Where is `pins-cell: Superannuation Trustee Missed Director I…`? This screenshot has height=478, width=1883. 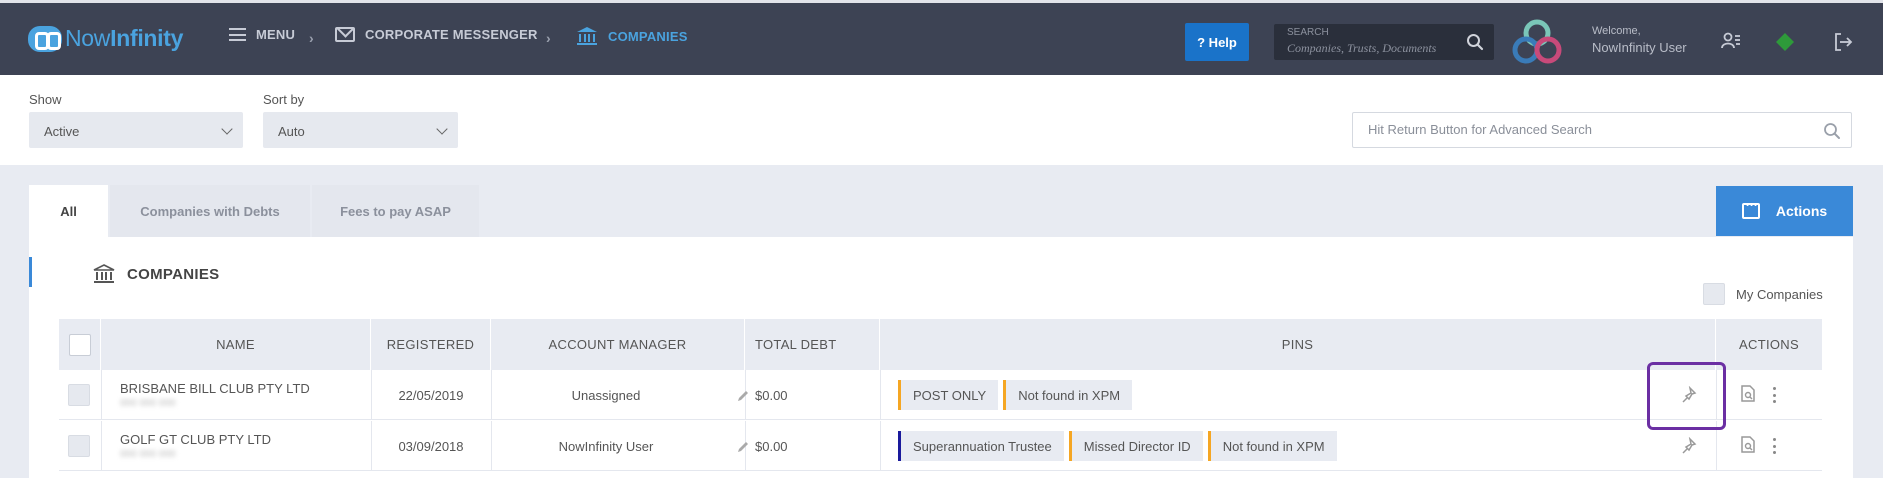
pins-cell: Superannuation Trustee Missed Director I… is located at coordinates (1120, 446).